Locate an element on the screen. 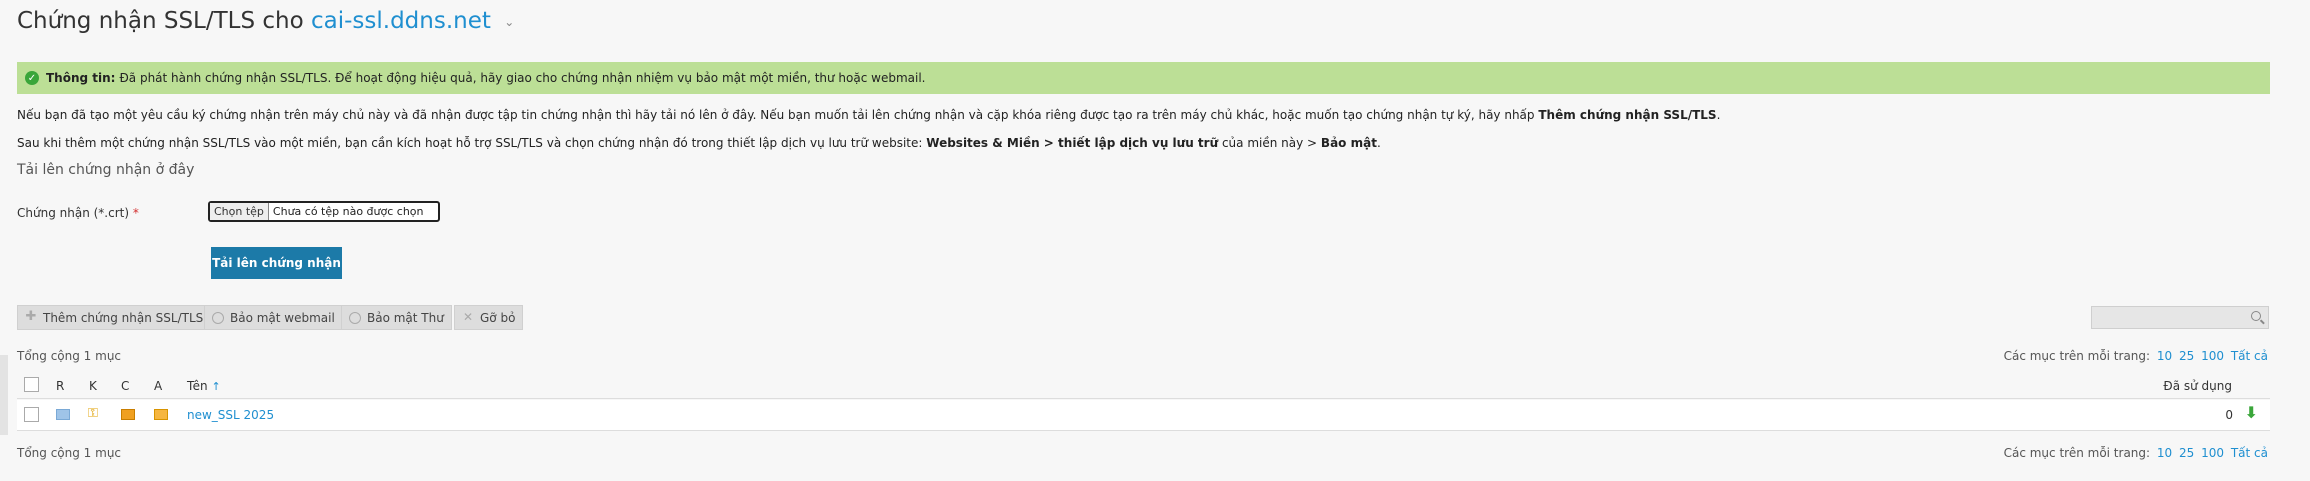  add-ssl-certificate-label: Thêm chứng nhận SSL/TLS is located at coordinates (123, 317).